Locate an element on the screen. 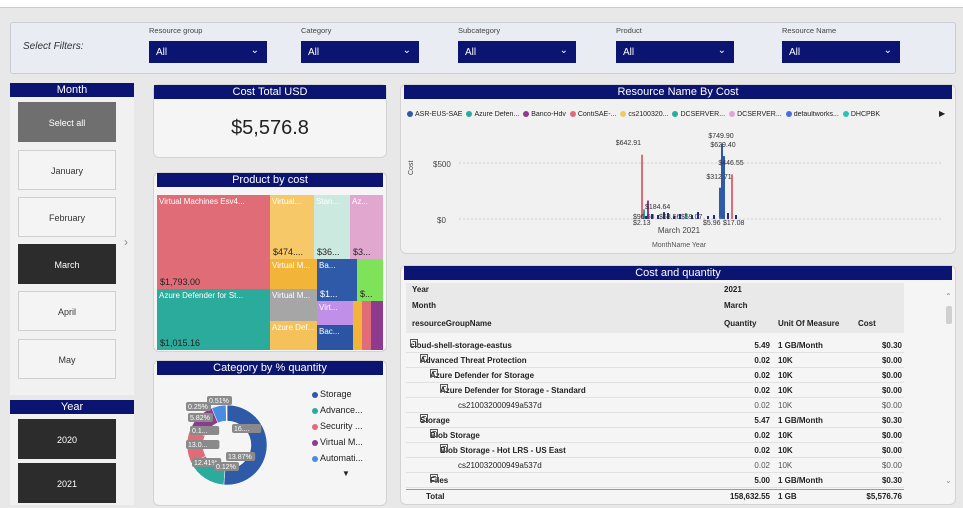 This screenshot has width=963, height=508. legend-dot is located at coordinates (315, 458).